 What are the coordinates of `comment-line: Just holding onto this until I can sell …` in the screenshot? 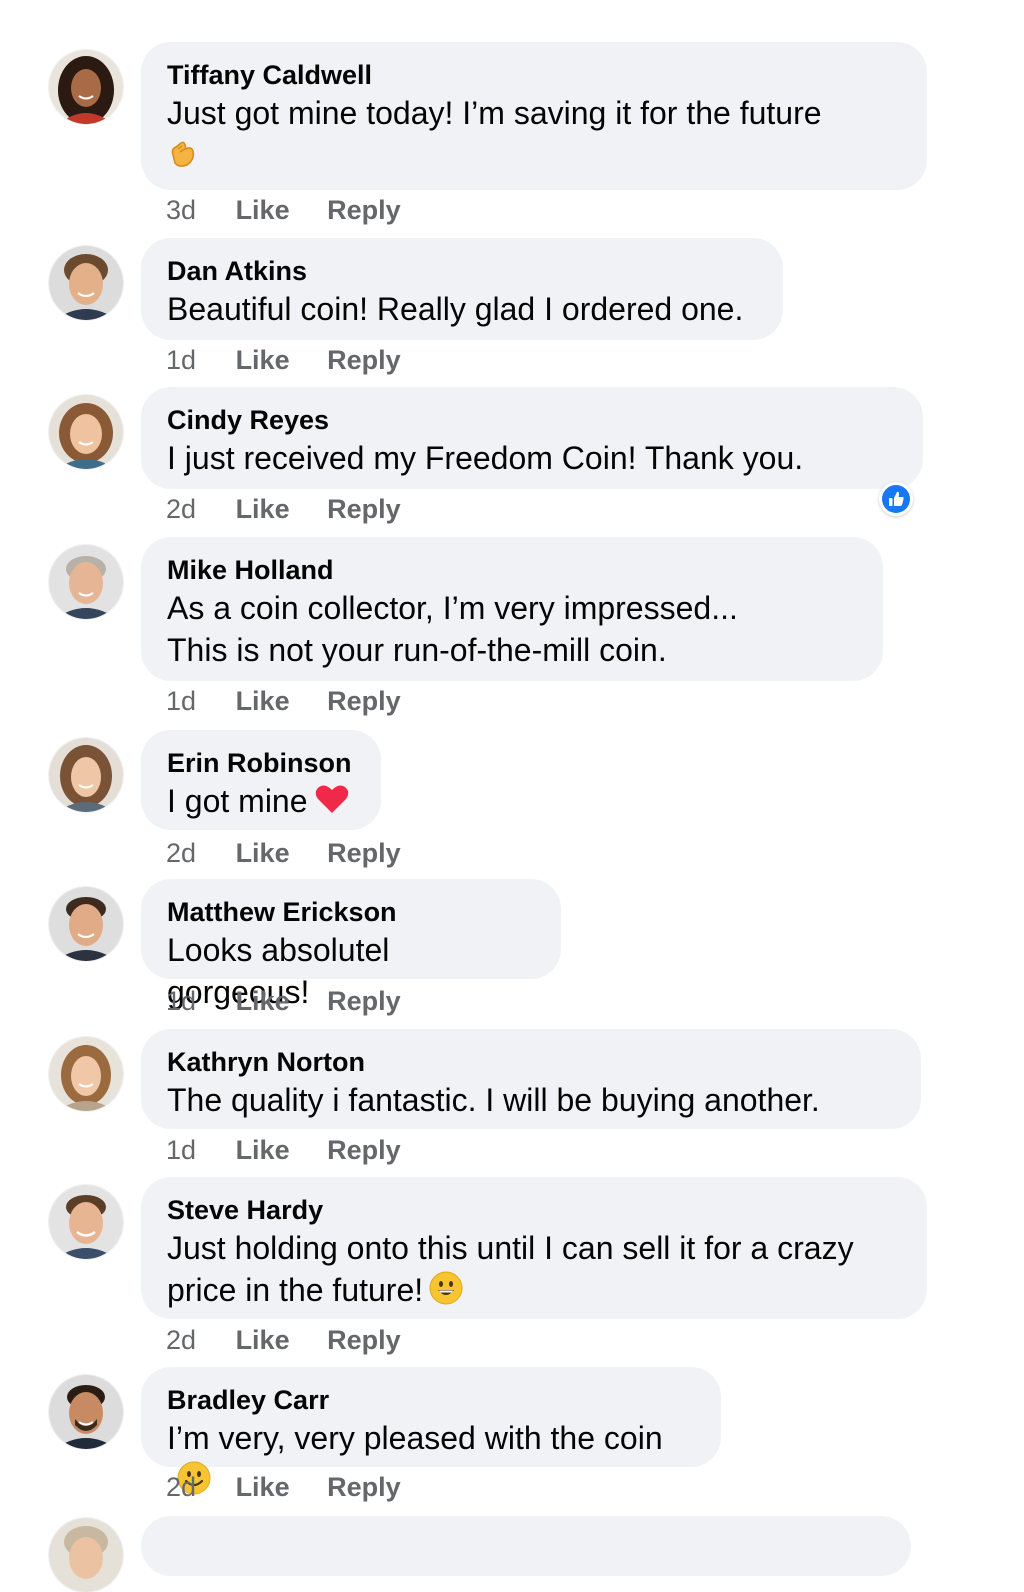 It's located at (510, 1248).